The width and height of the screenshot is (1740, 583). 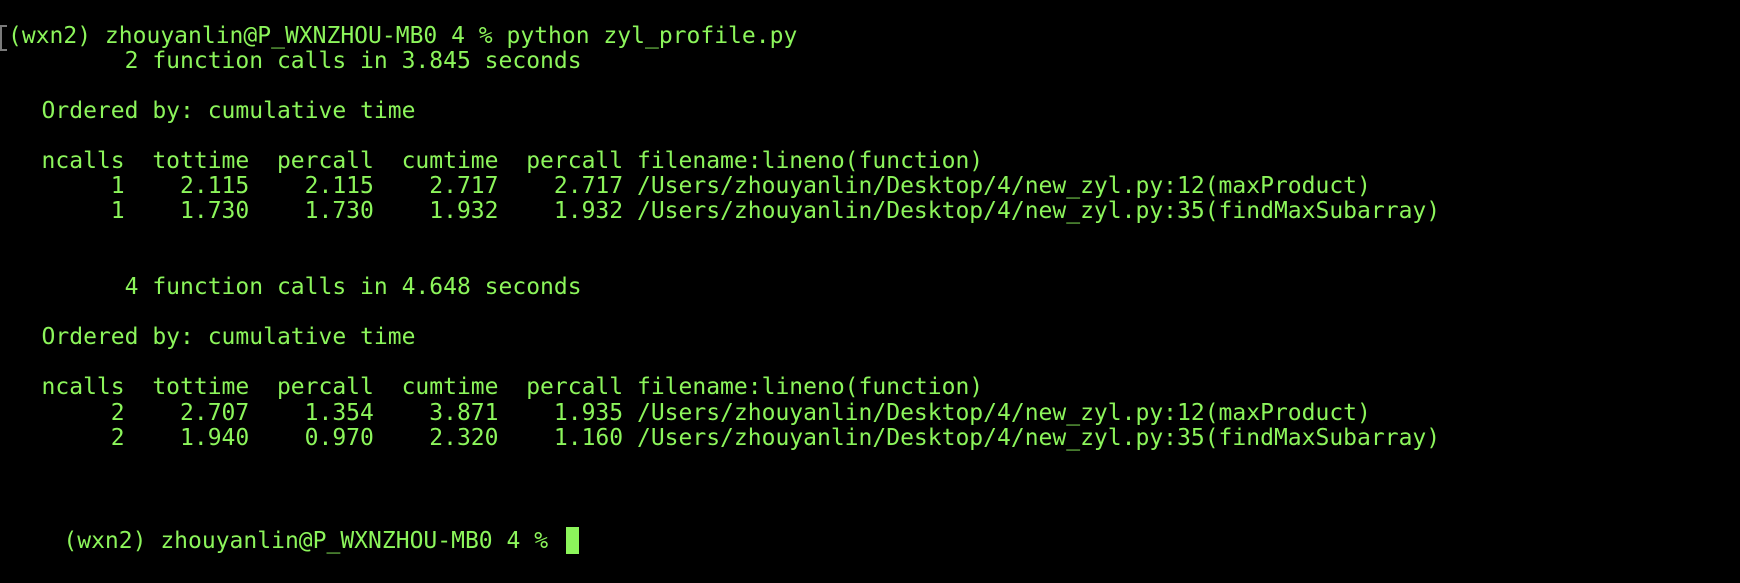 What do you see at coordinates (293, 526) in the screenshot?
I see `prompt-line: (wxn2) zhouyanlin@P_WXNZHOU-MB0 4 %` at bounding box center [293, 526].